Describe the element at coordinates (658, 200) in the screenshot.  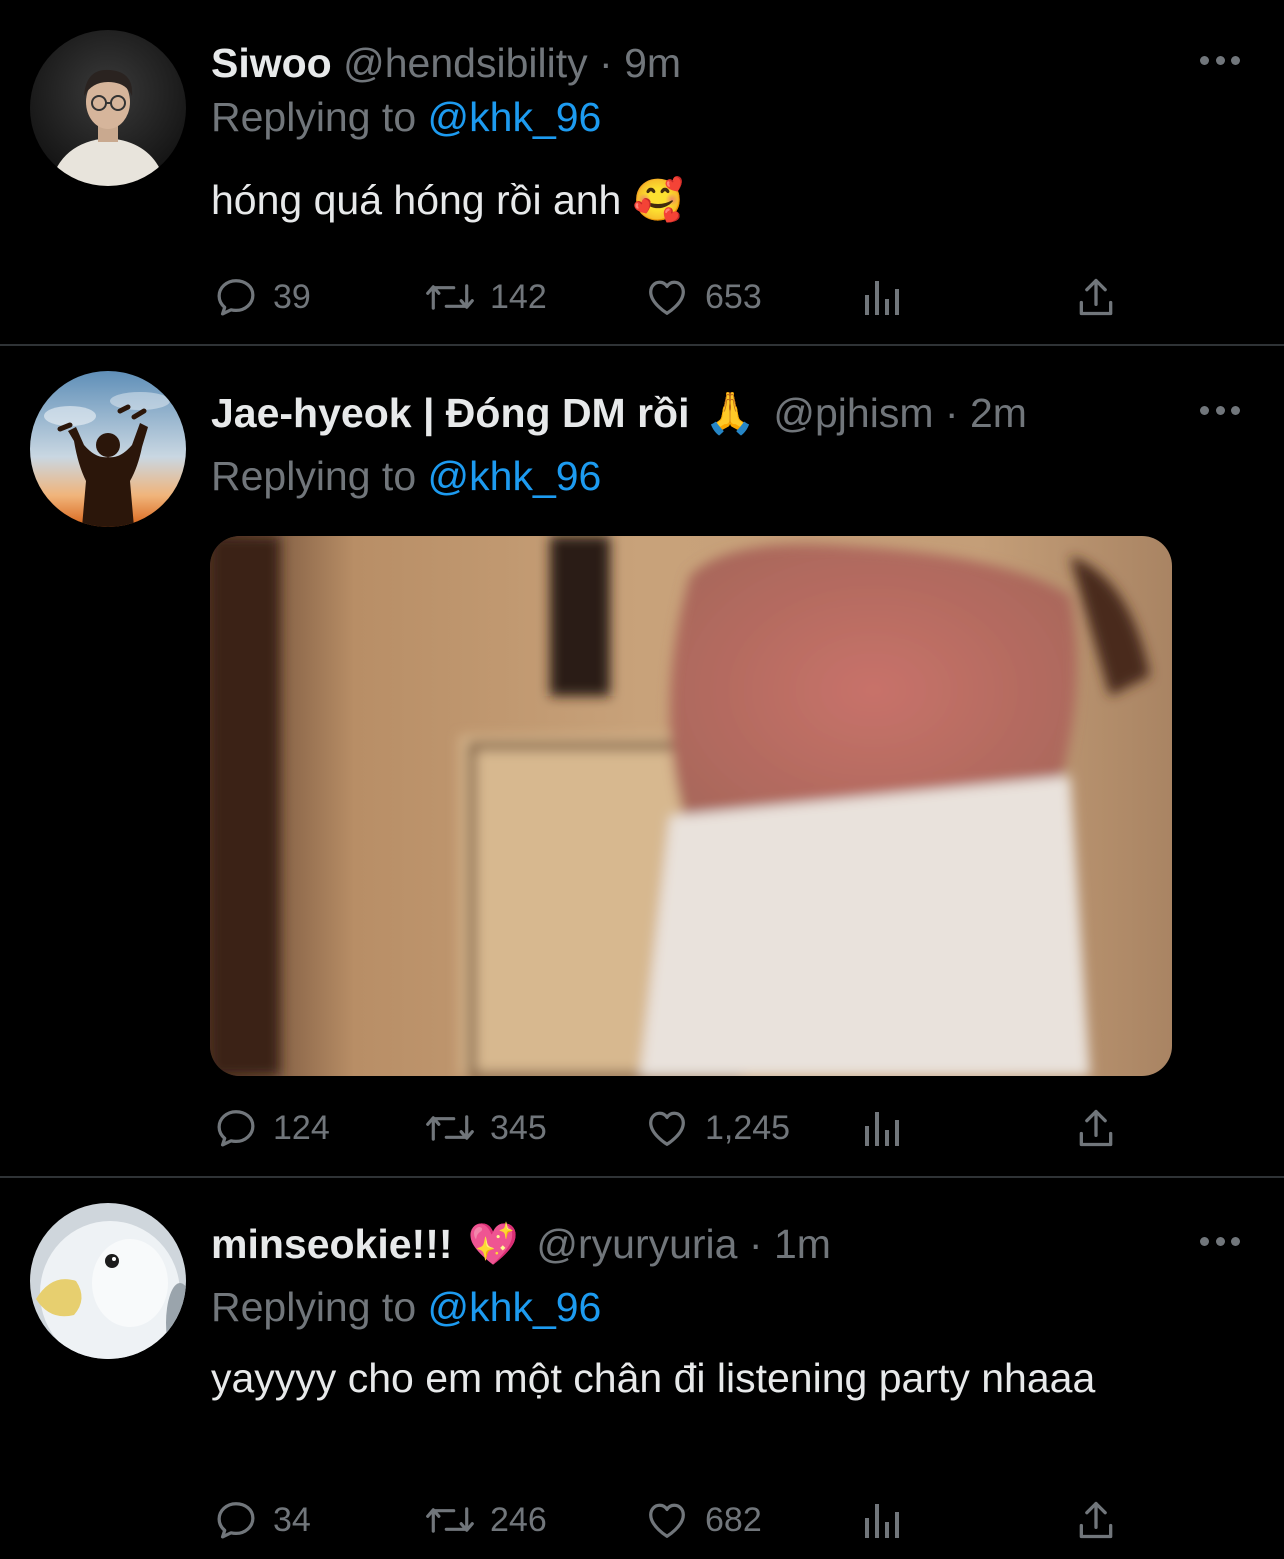
I see `smiling-hearts-emoji-icon: 🥰` at that location.